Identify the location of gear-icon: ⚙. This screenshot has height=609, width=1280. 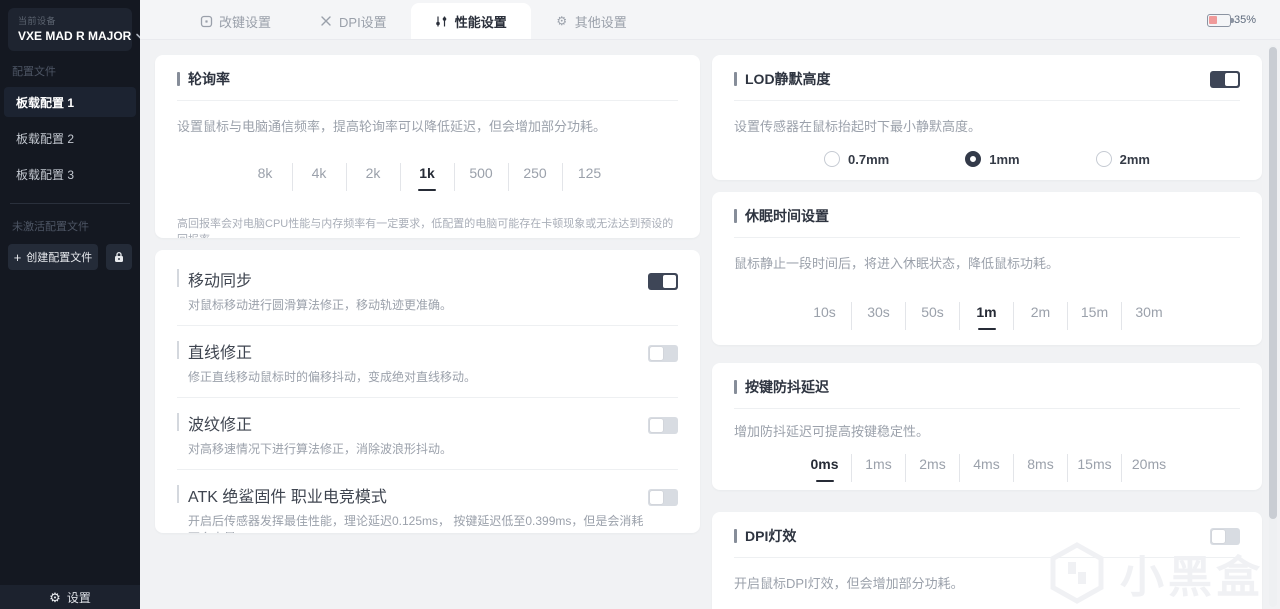
(562, 21).